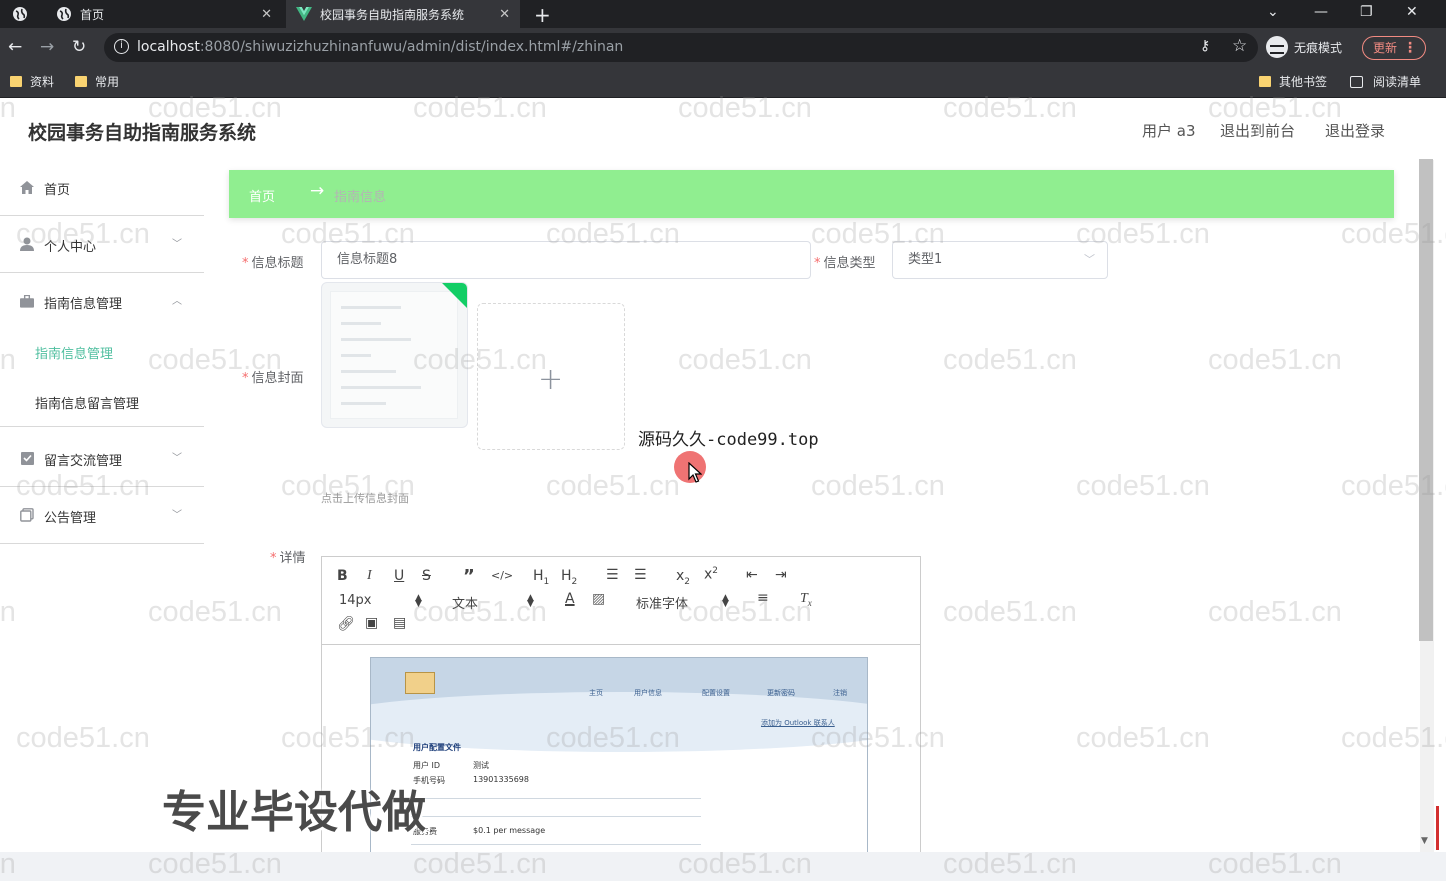  Describe the element at coordinates (79, 47) in the screenshot. I see `reload-icon: ↻` at that location.